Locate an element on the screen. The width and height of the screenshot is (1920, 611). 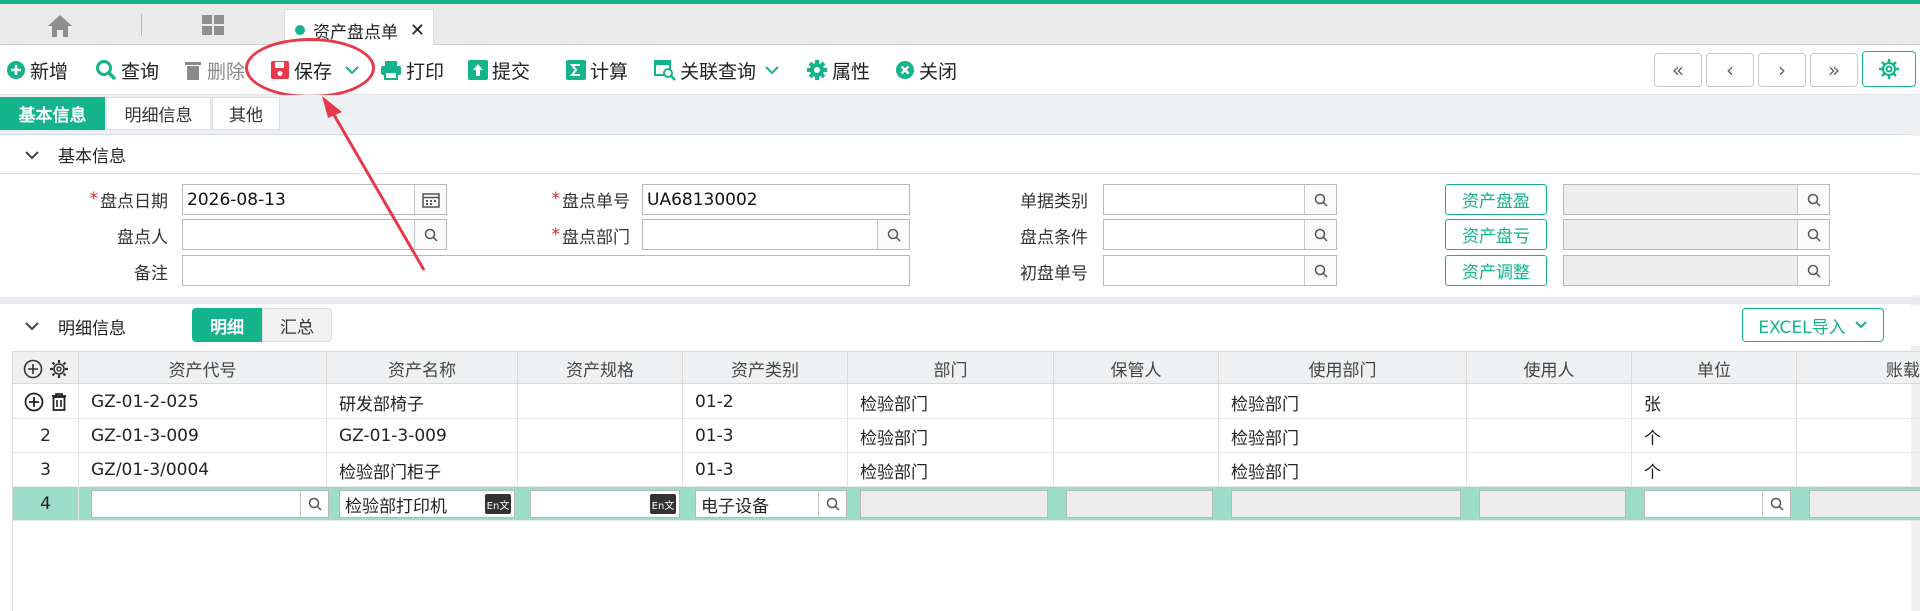
doc-no-field: UA68130002 is located at coordinates (776, 199).